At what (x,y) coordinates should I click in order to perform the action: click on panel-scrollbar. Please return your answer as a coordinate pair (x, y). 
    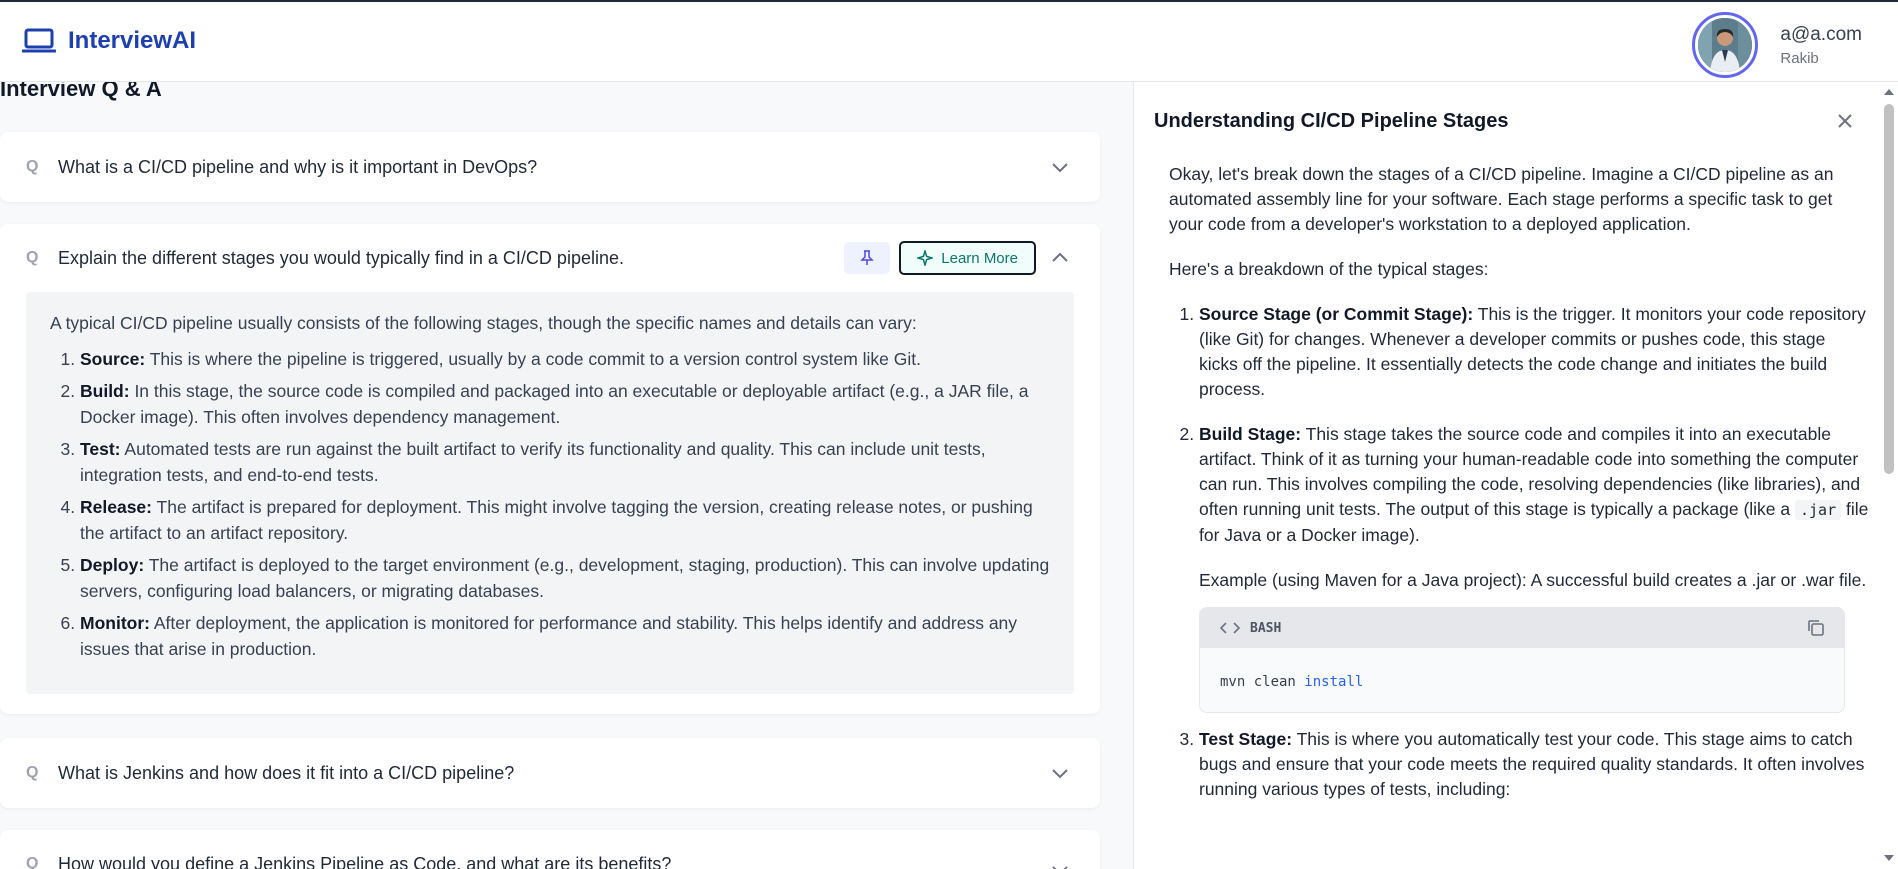
    Looking at the image, I should click on (1889, 475).